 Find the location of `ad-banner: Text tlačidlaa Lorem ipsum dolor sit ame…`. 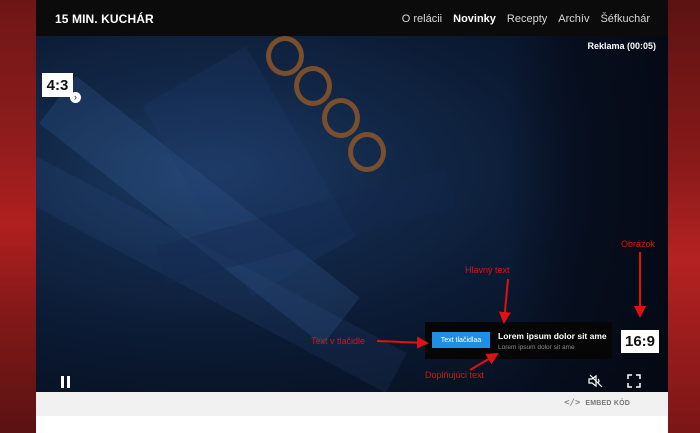

ad-banner: Text tlačidlaa Lorem ipsum dolor sit ame… is located at coordinates (518, 340).